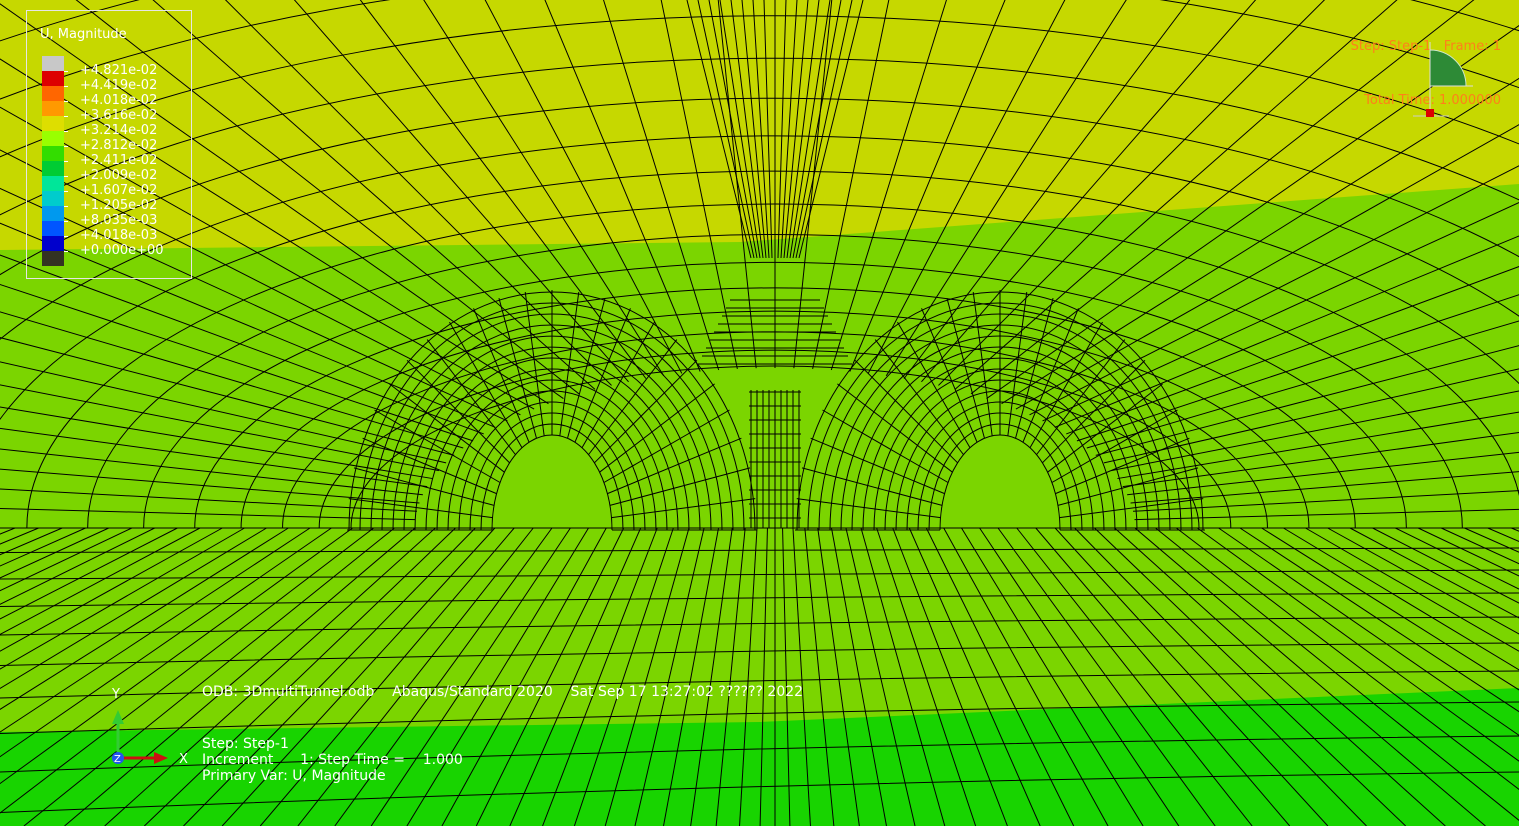  What do you see at coordinates (119, 235) in the screenshot?
I see `legend-value: +4.018e-03` at bounding box center [119, 235].